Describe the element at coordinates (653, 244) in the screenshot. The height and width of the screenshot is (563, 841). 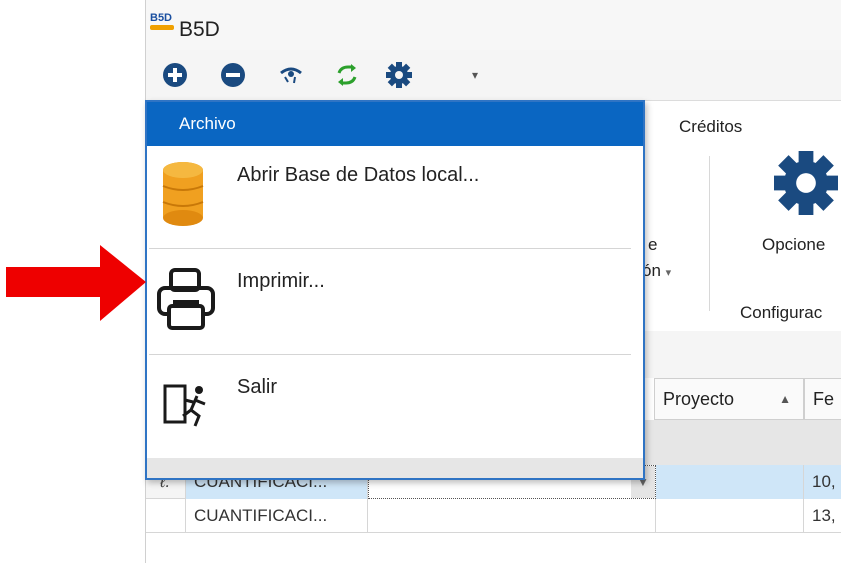
I see `ribbon-partial-label: e` at that location.